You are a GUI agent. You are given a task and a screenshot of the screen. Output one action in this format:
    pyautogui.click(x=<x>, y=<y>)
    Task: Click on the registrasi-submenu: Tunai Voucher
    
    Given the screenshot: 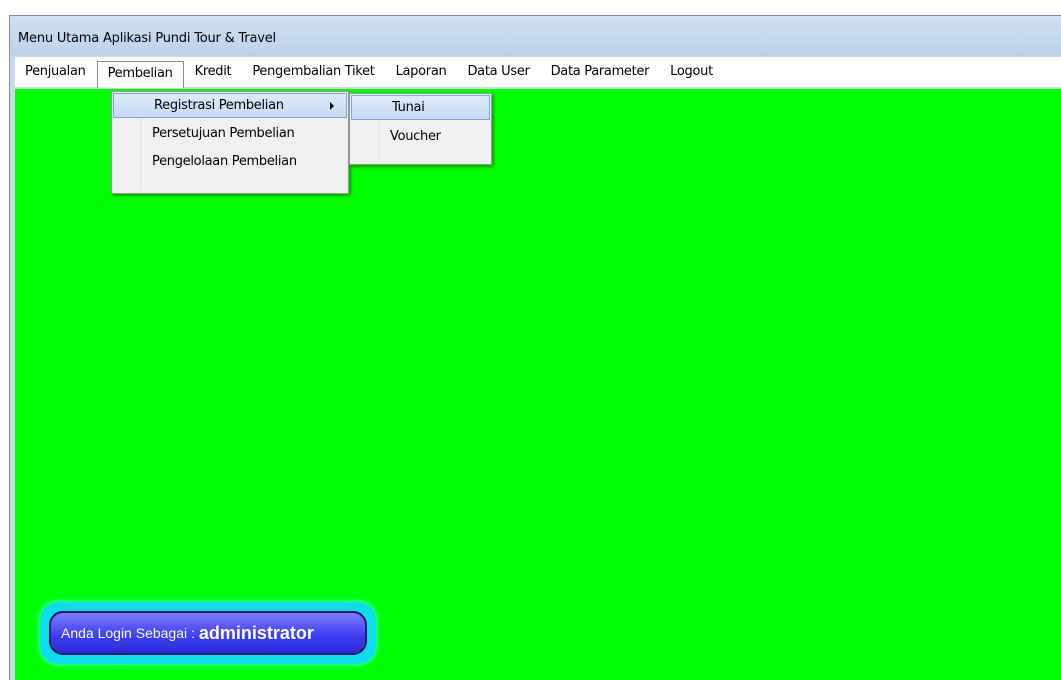 What is the action you would take?
    pyautogui.click(x=420, y=129)
    